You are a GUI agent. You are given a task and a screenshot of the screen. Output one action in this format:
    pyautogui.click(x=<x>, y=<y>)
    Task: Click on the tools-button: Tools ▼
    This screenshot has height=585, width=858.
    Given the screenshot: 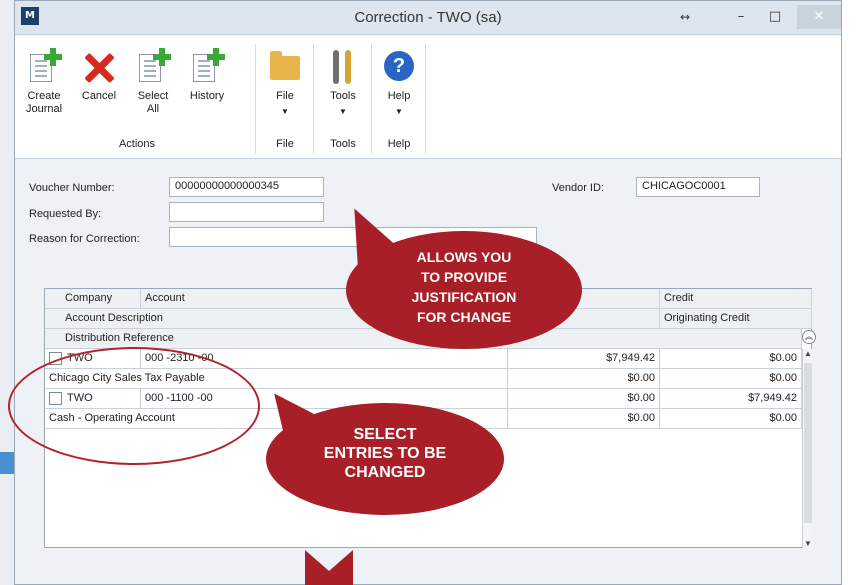 What is the action you would take?
    pyautogui.click(x=343, y=83)
    